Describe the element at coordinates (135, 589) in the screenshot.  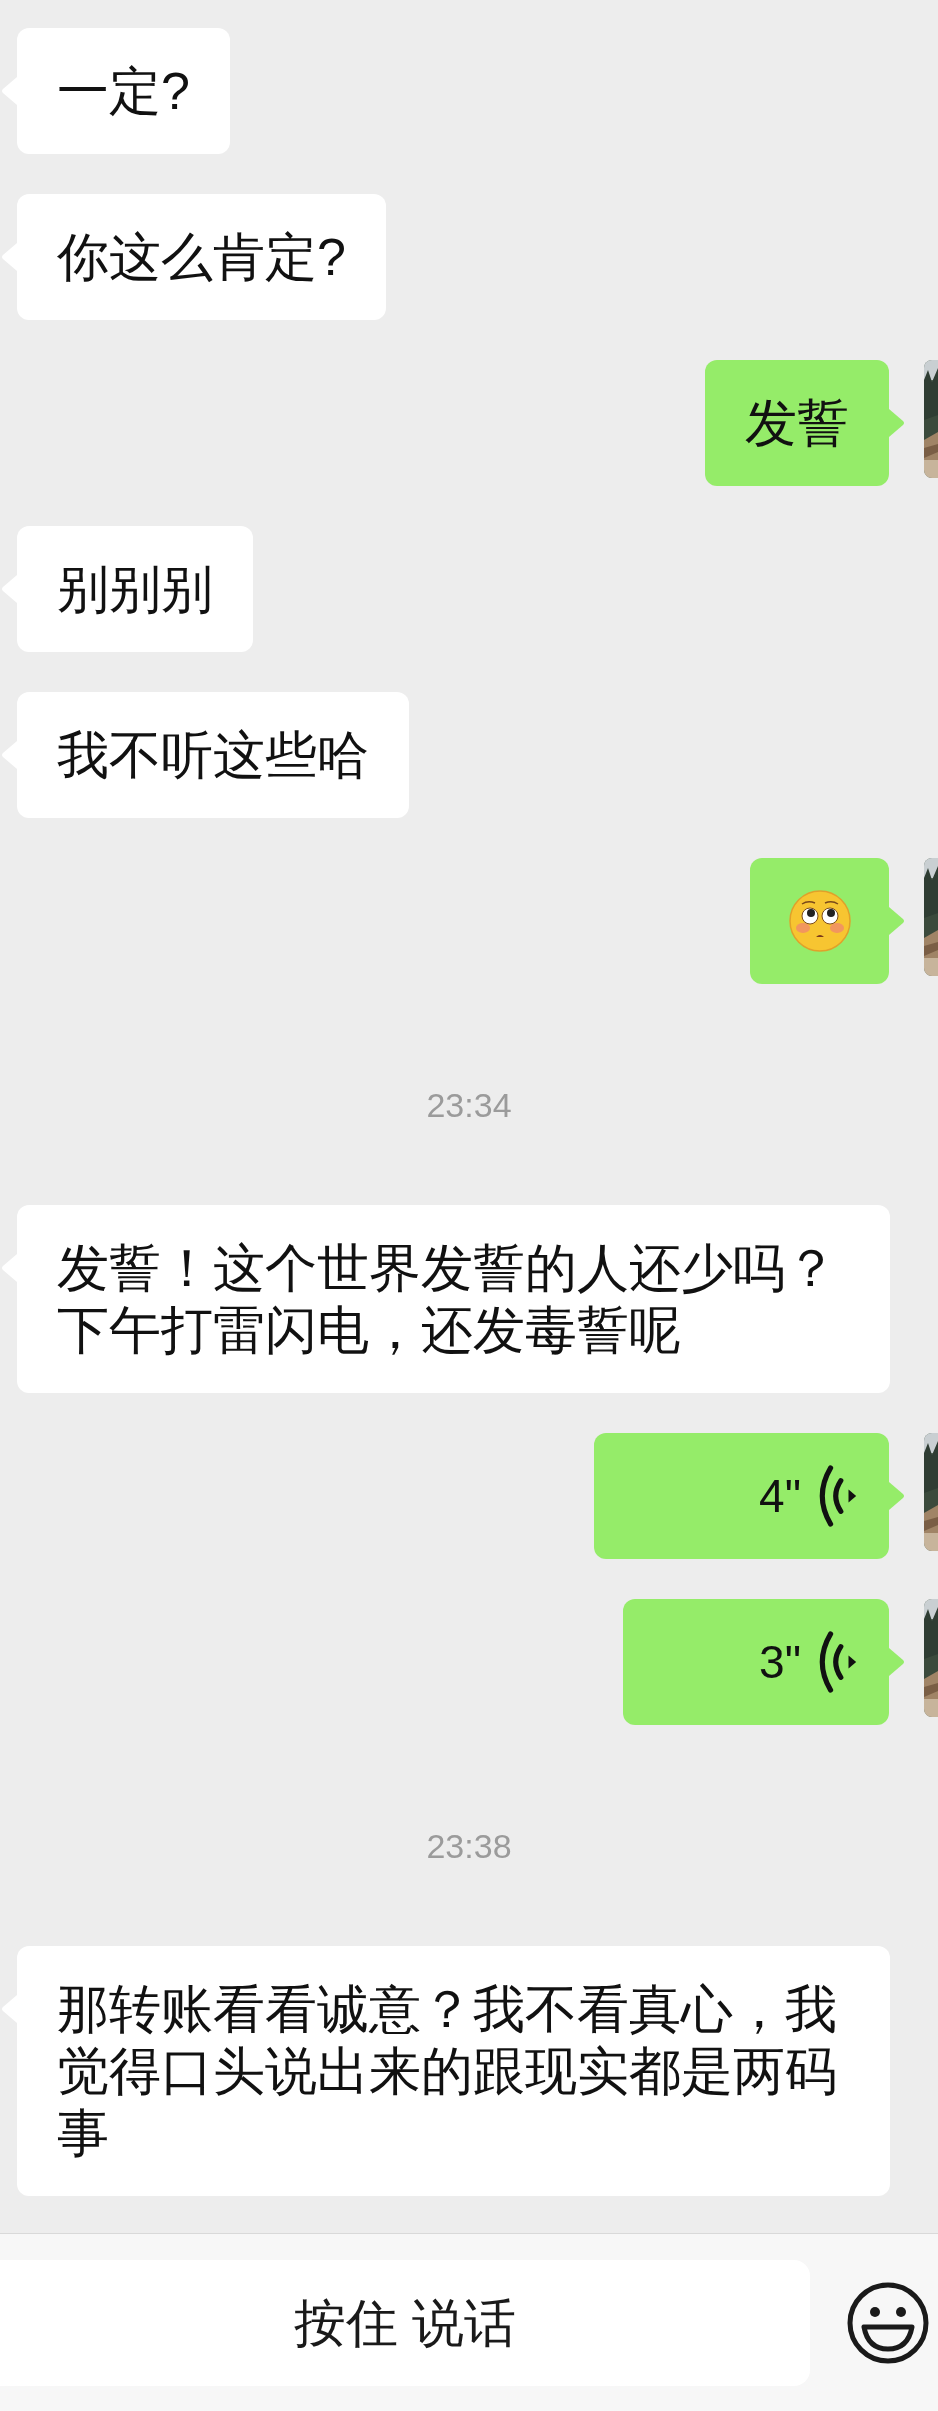
I see `message-bubble: 别别别` at that location.